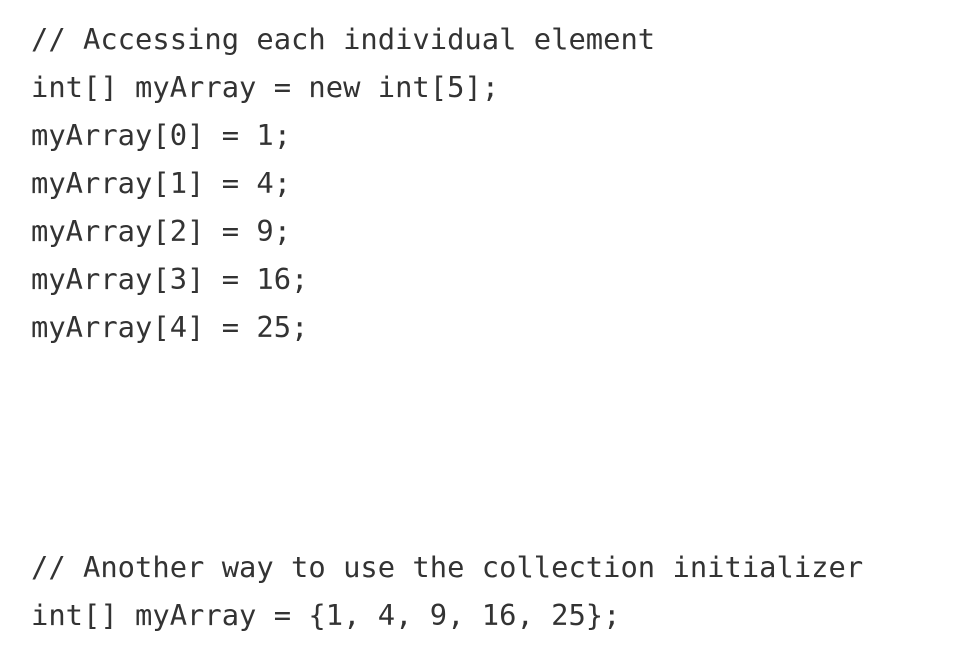 Image resolution: width=955 pixels, height=667 pixels. Describe the element at coordinates (343, 39) in the screenshot. I see `code-comment-line: // Accessing each individual element` at that location.